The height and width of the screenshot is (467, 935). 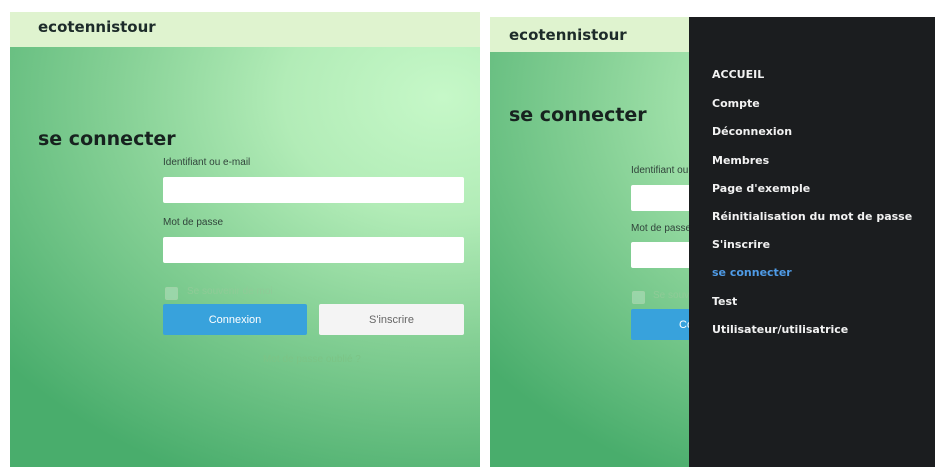 I want to click on password-input, so click(x=313, y=250).